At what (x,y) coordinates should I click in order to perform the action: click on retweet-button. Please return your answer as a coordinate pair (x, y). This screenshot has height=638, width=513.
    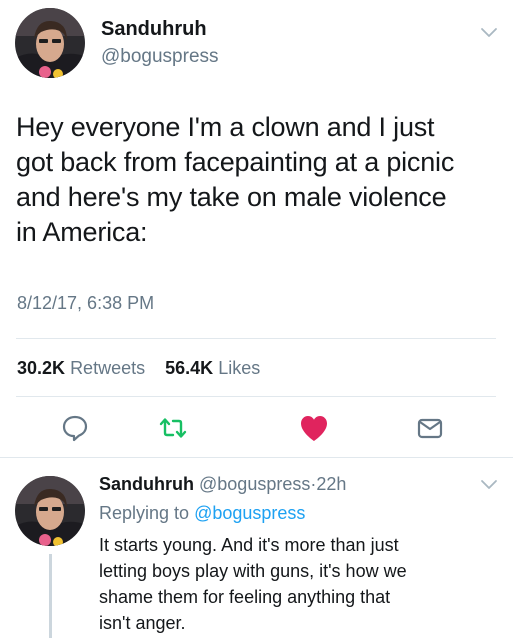
    Looking at the image, I should click on (173, 428).